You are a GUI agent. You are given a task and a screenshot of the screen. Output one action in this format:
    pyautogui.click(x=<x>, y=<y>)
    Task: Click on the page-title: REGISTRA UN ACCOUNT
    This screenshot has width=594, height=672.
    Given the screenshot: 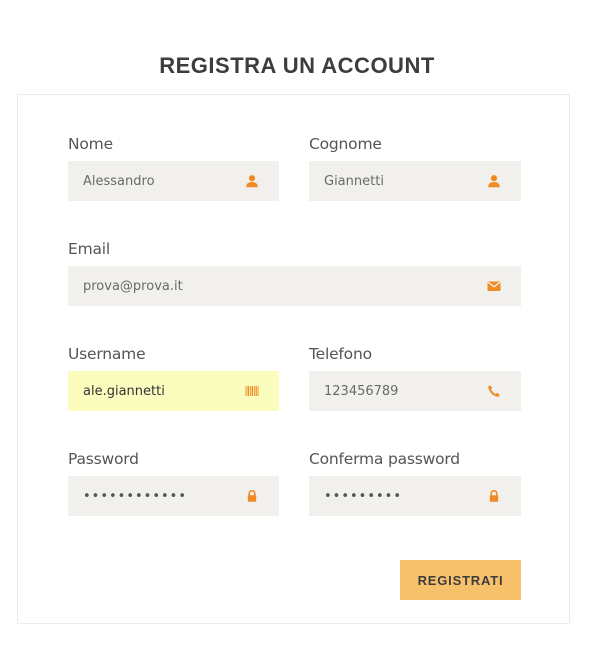 What is the action you would take?
    pyautogui.click(x=297, y=65)
    